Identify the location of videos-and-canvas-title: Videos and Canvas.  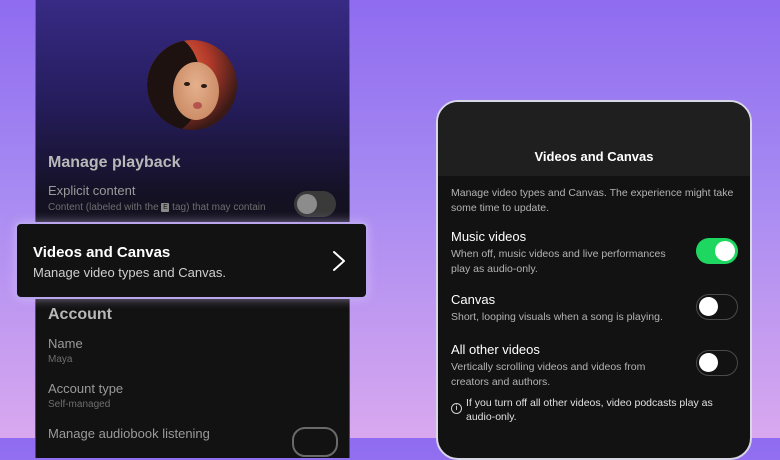
(102, 252).